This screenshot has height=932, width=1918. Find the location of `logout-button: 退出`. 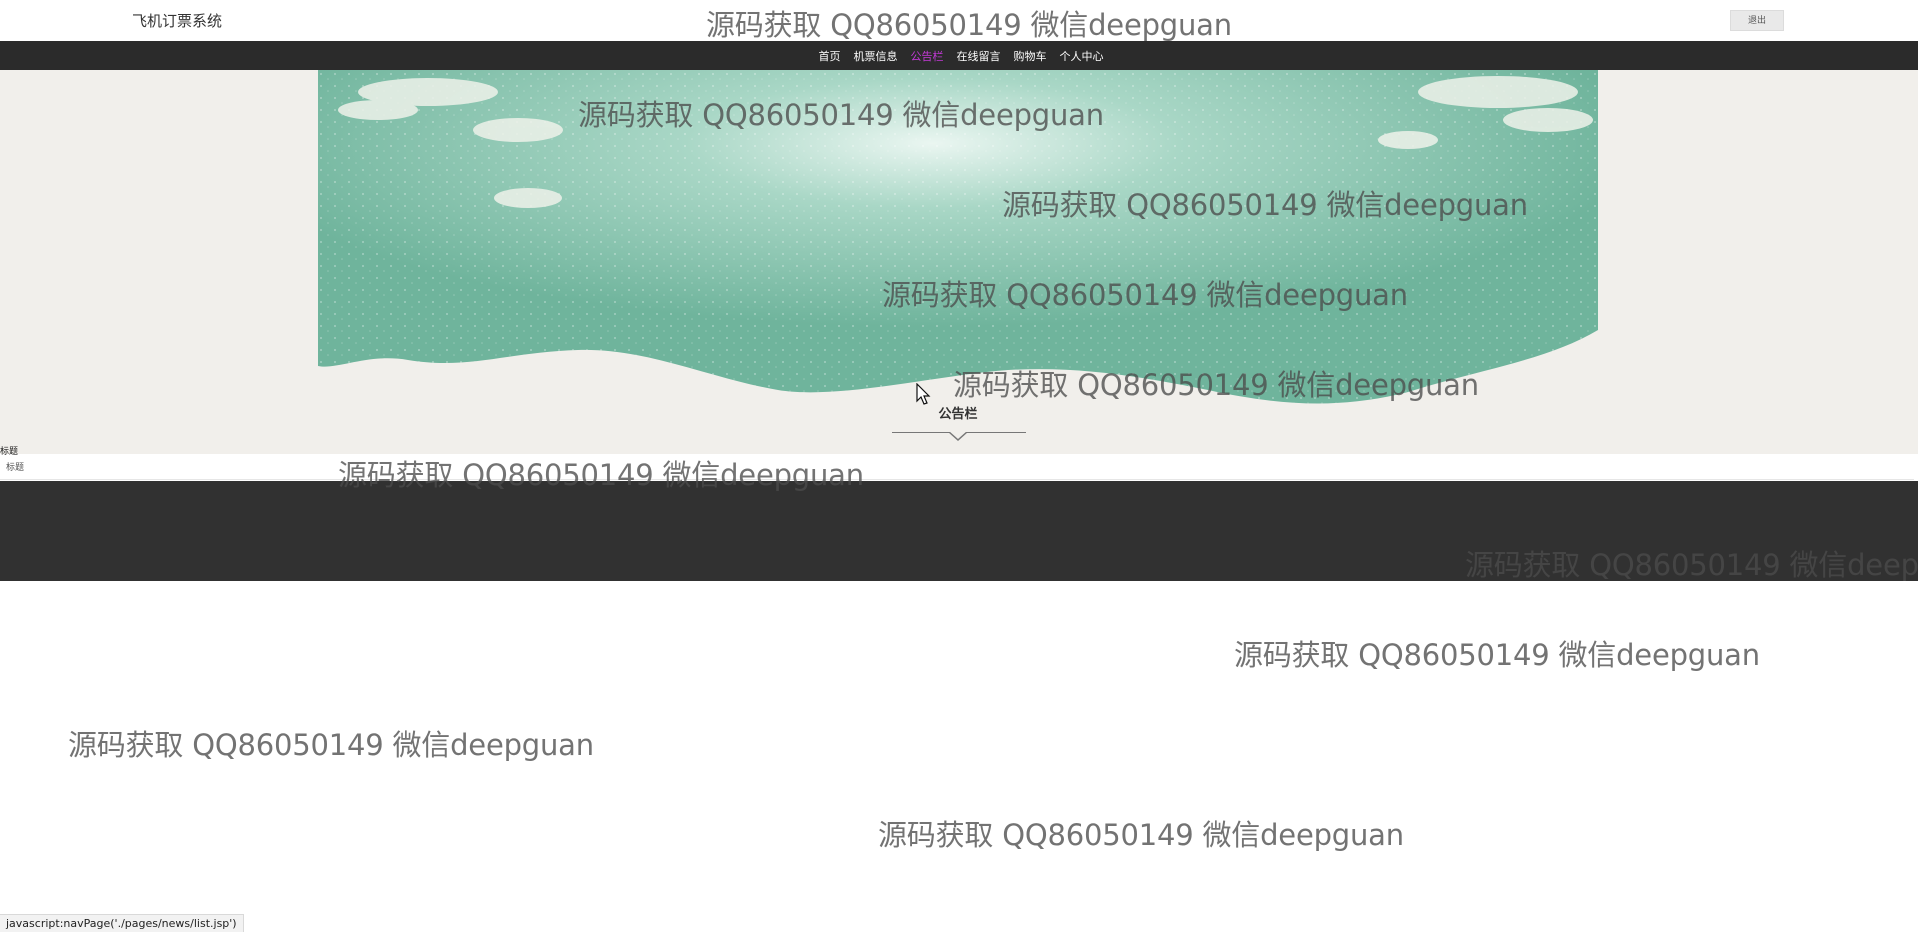

logout-button: 退出 is located at coordinates (1757, 20).